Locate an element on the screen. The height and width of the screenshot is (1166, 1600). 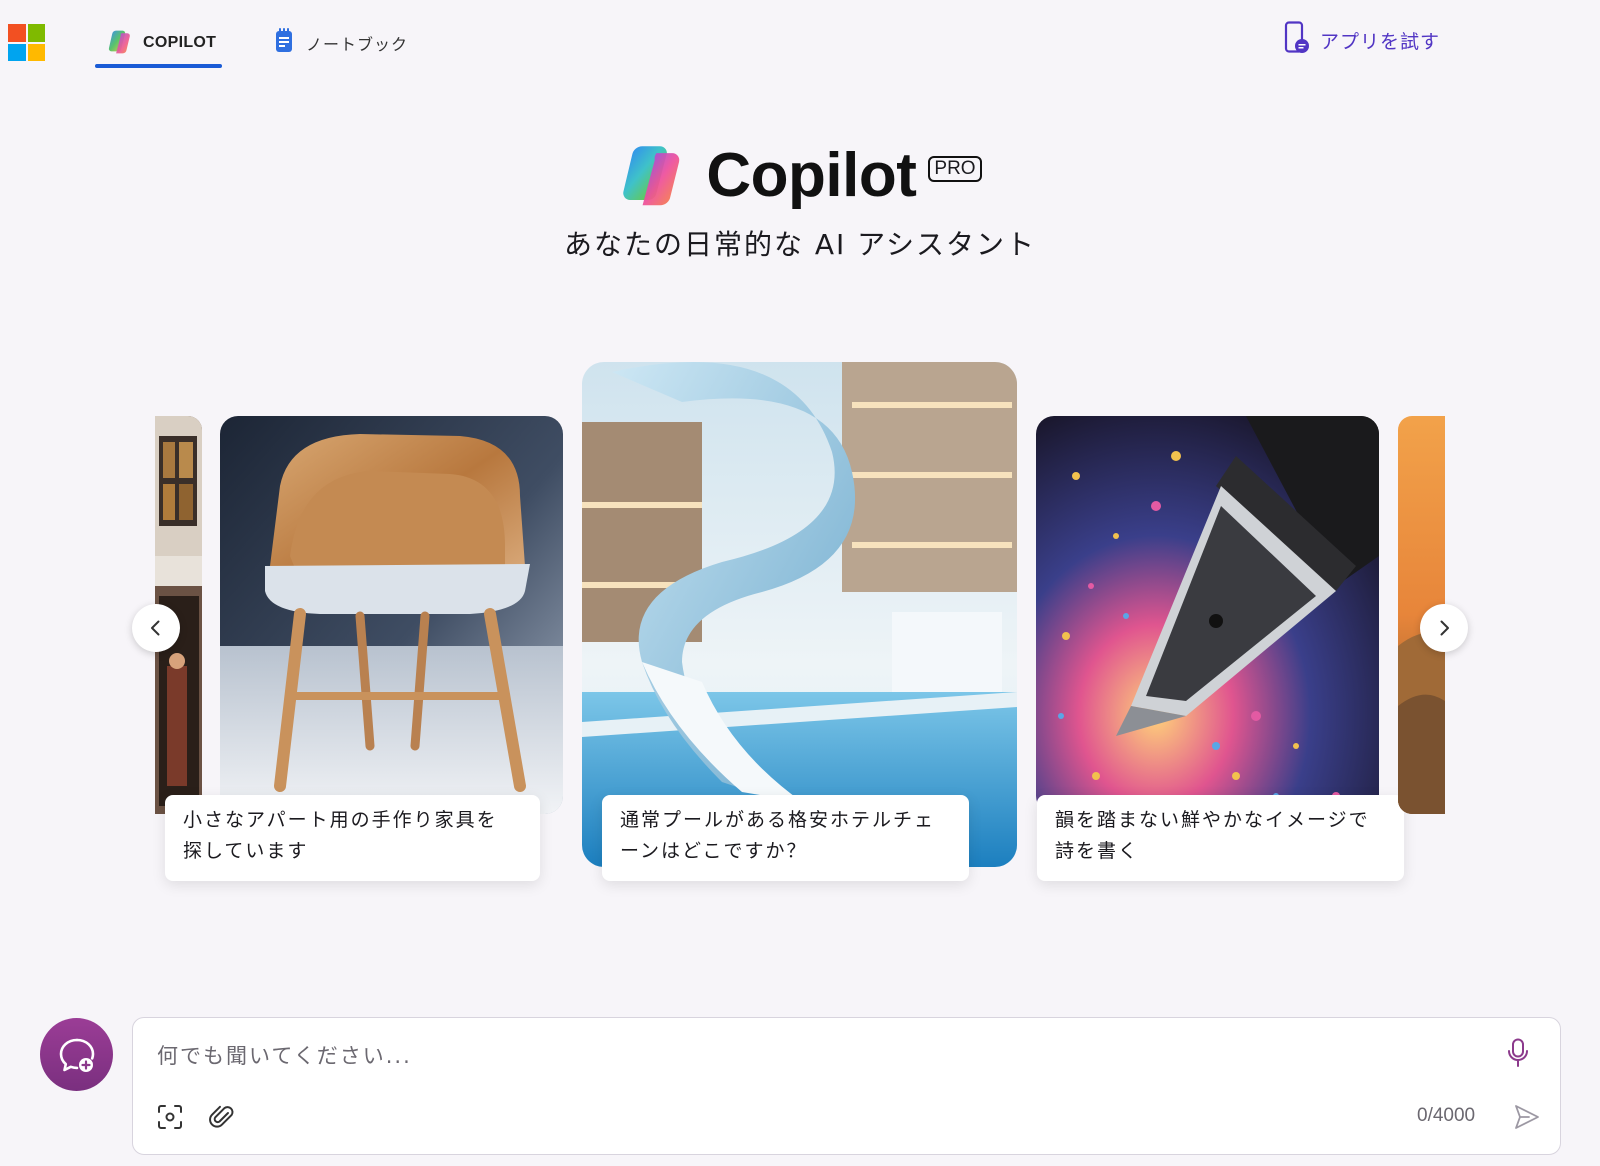
carousel-prev-button is located at coordinates (156, 628).